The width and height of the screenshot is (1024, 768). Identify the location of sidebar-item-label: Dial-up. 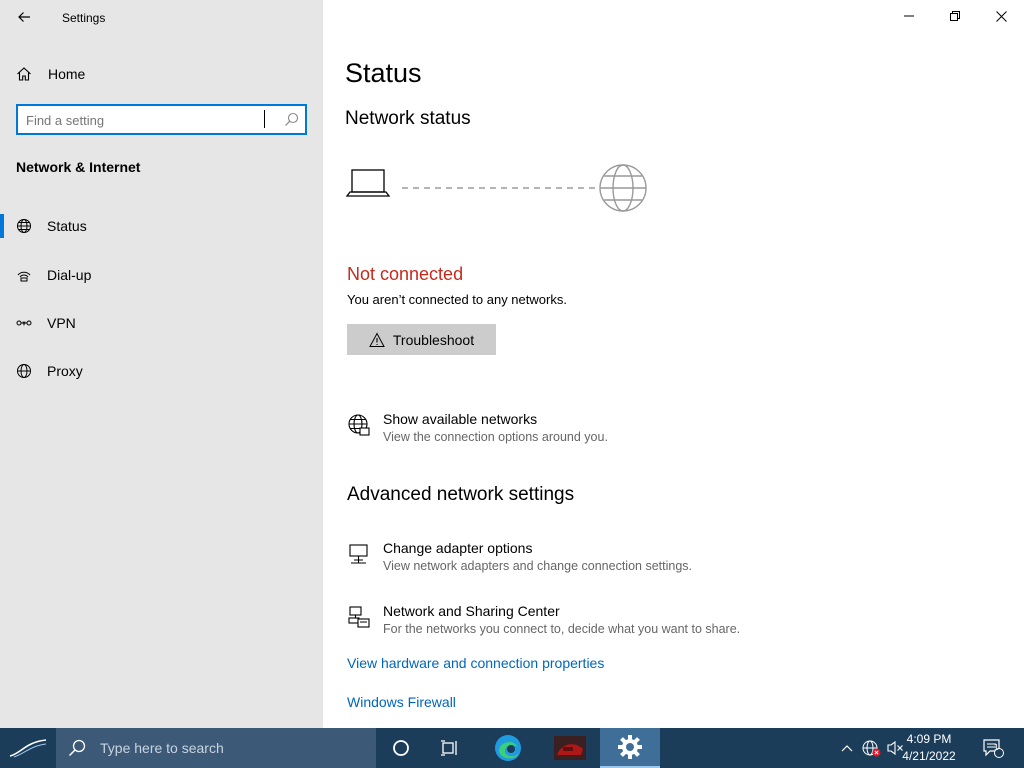
(69, 275).